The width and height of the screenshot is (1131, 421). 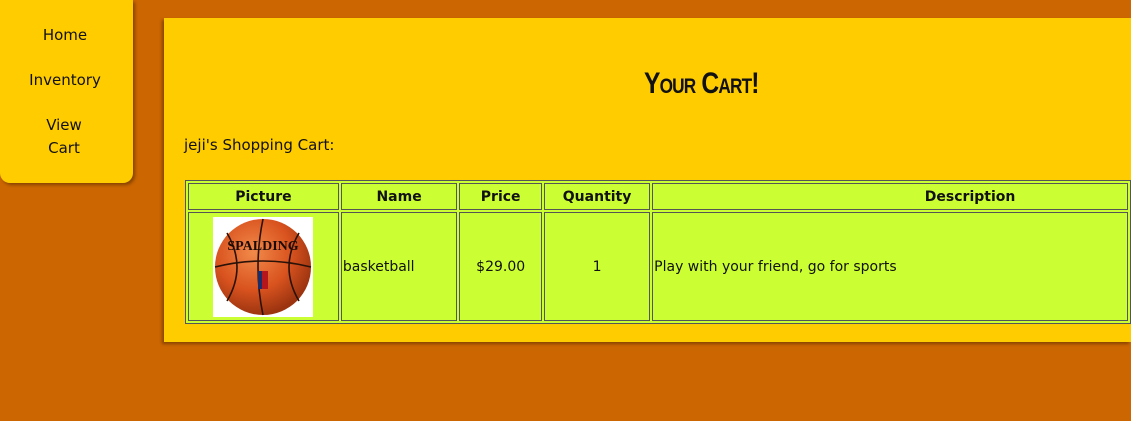 What do you see at coordinates (263, 196) in the screenshot?
I see `column-header-picture: Picture` at bounding box center [263, 196].